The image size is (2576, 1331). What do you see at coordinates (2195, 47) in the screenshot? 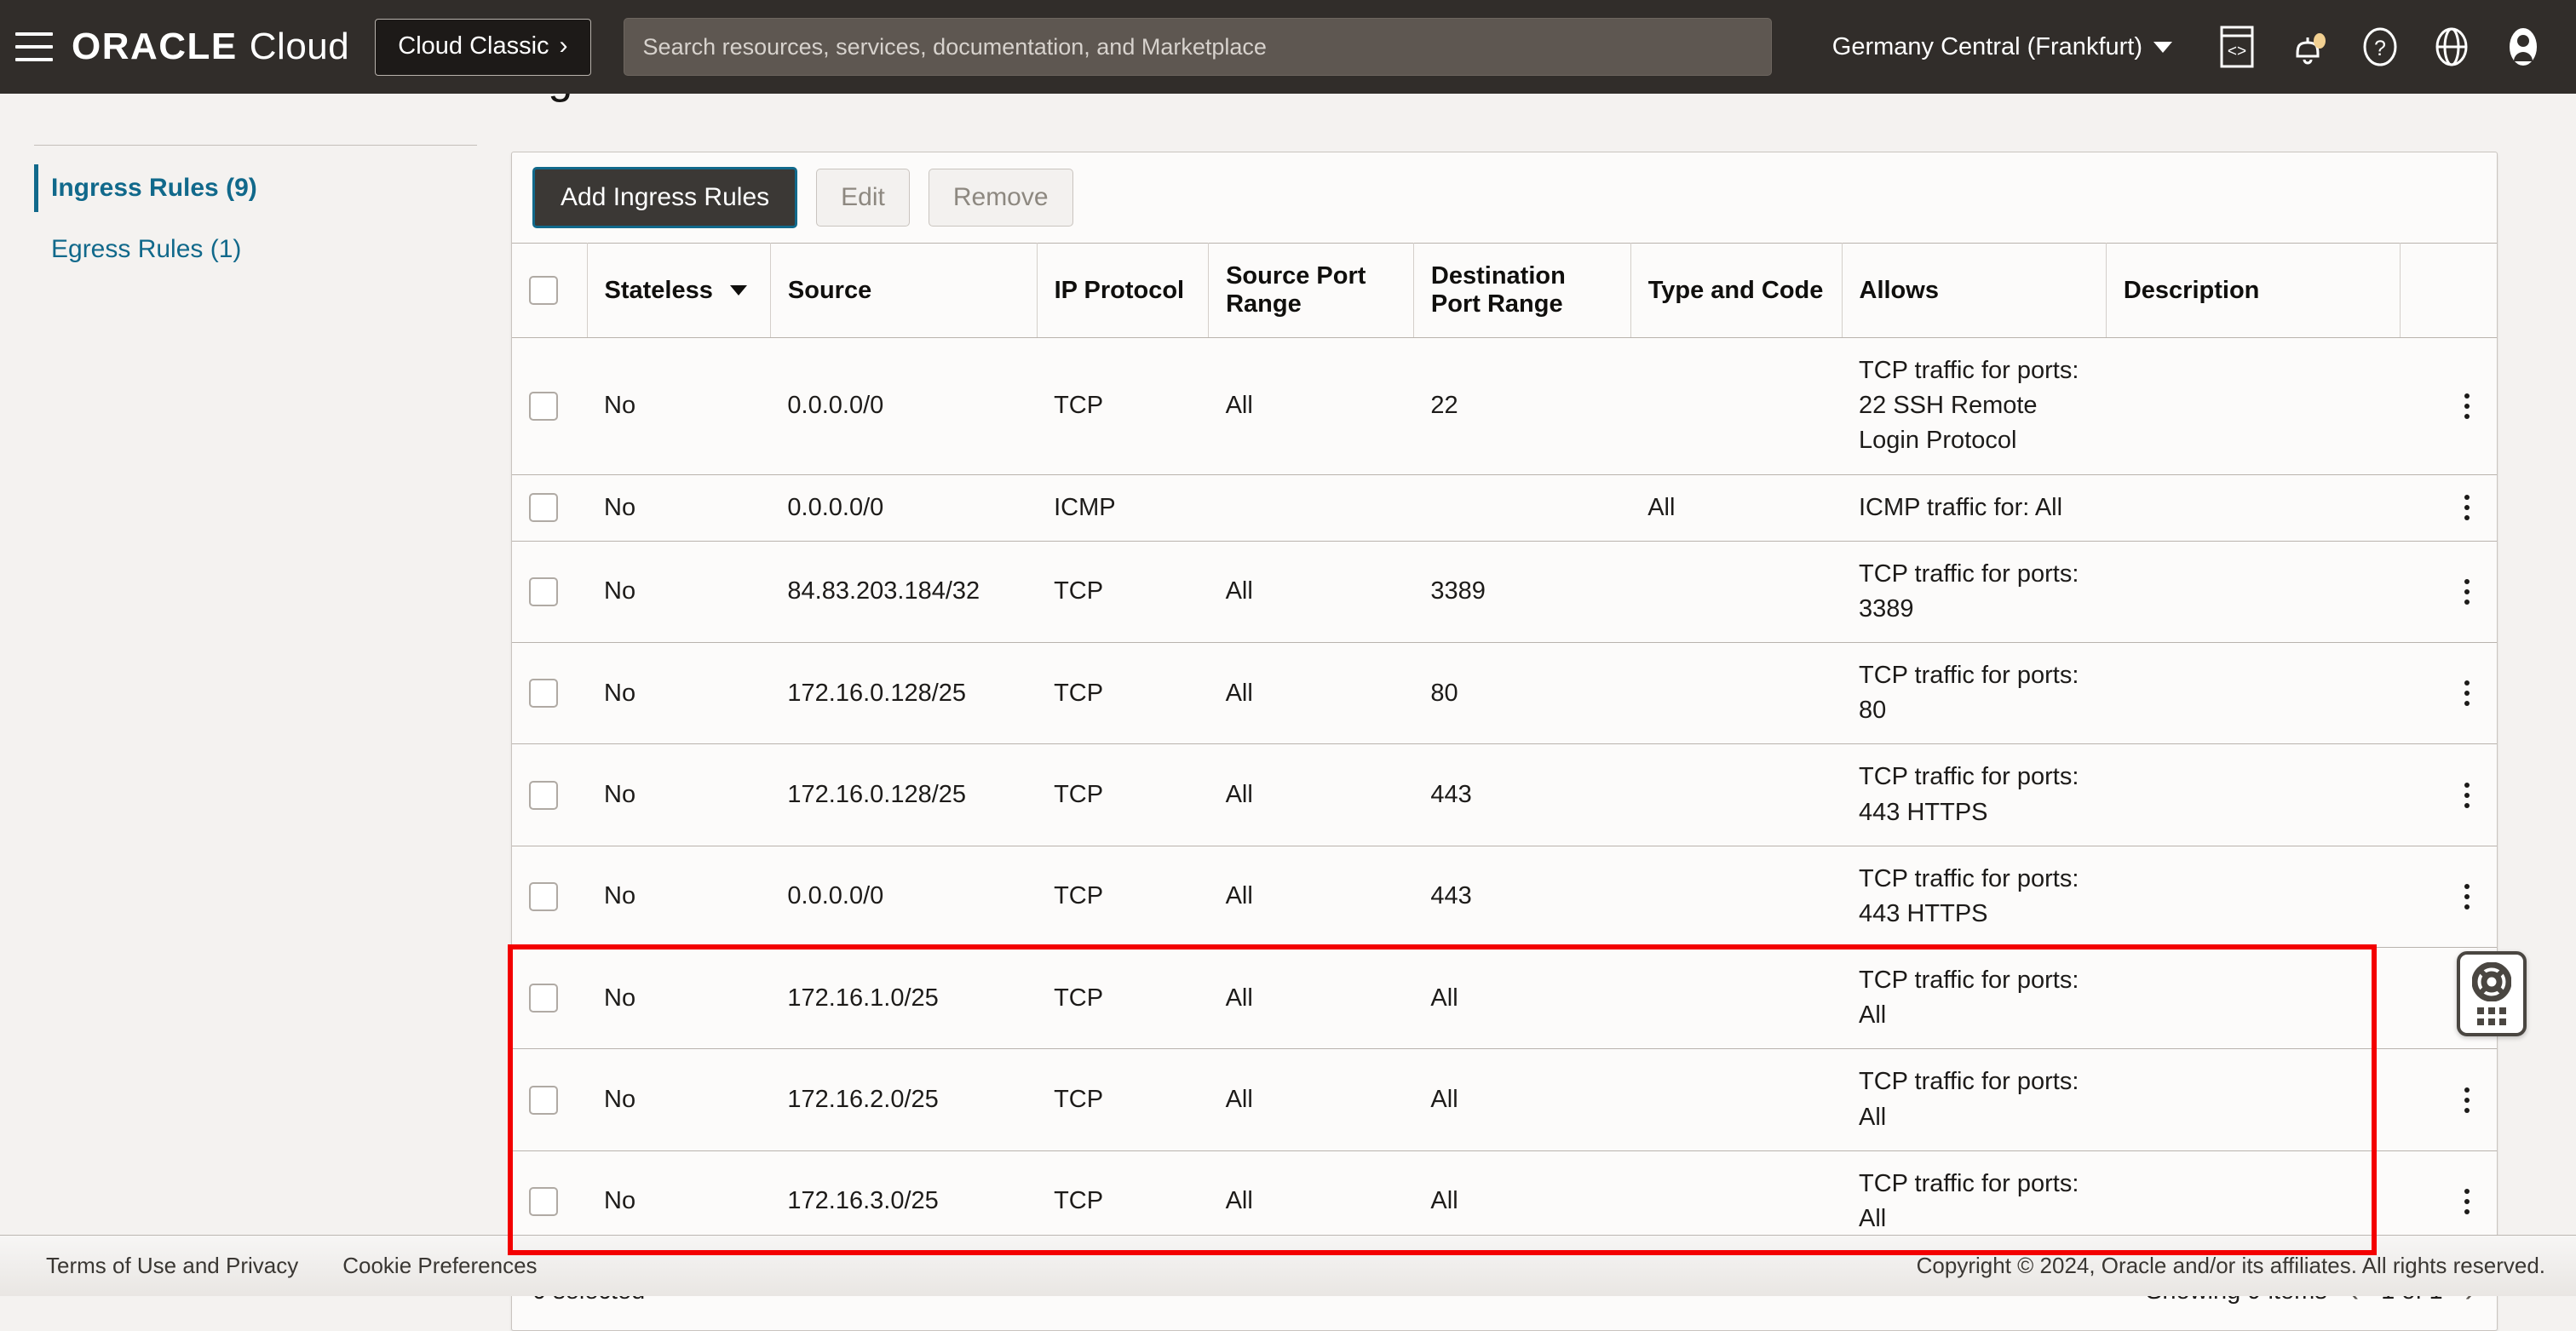
I see `top-nav-right-cluster: Germany Central (Frankfurt) <> ?` at bounding box center [2195, 47].